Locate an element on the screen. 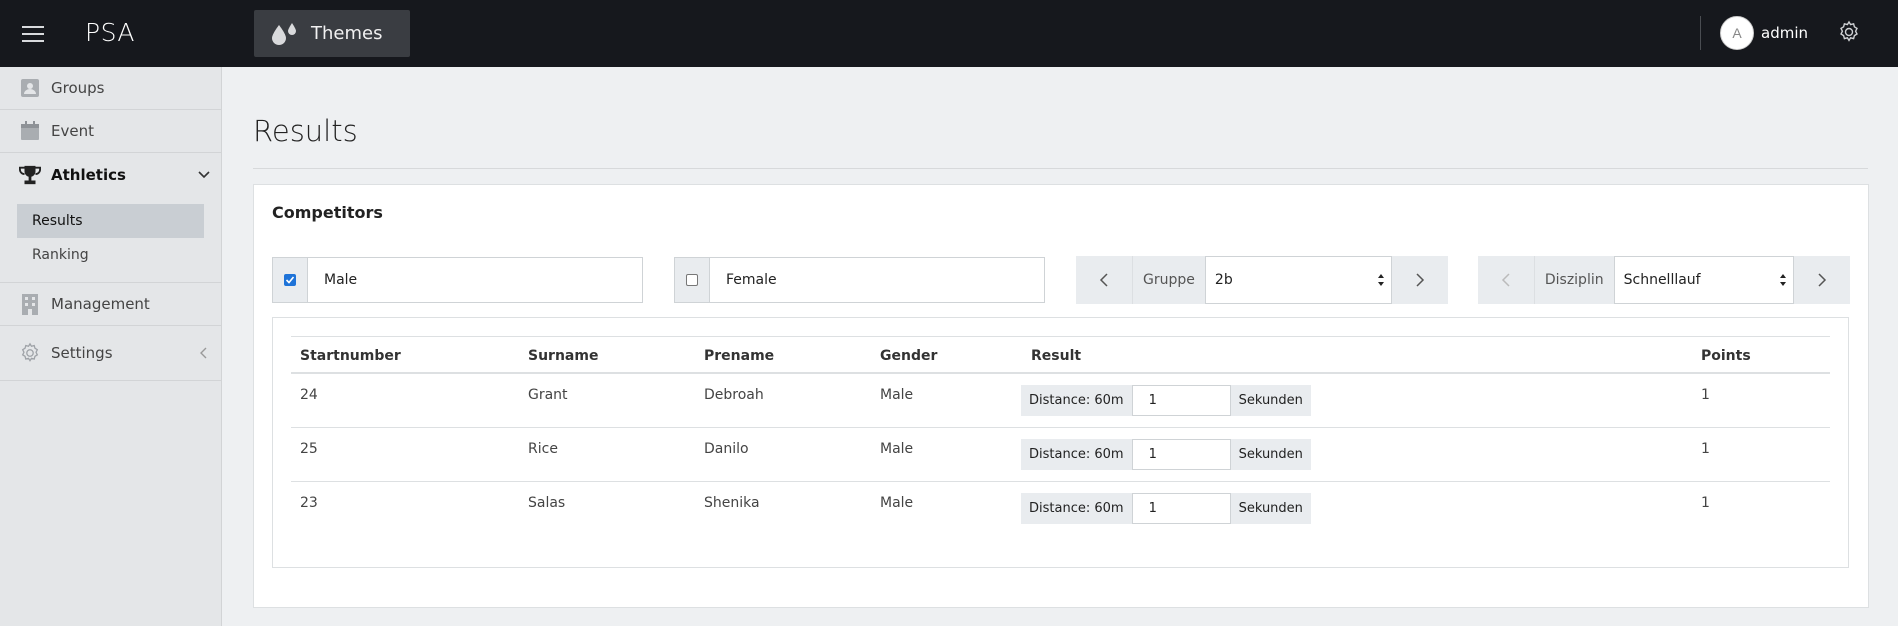 Image resolution: width=1898 pixels, height=626 pixels. building-icon is located at coordinates (30, 304).